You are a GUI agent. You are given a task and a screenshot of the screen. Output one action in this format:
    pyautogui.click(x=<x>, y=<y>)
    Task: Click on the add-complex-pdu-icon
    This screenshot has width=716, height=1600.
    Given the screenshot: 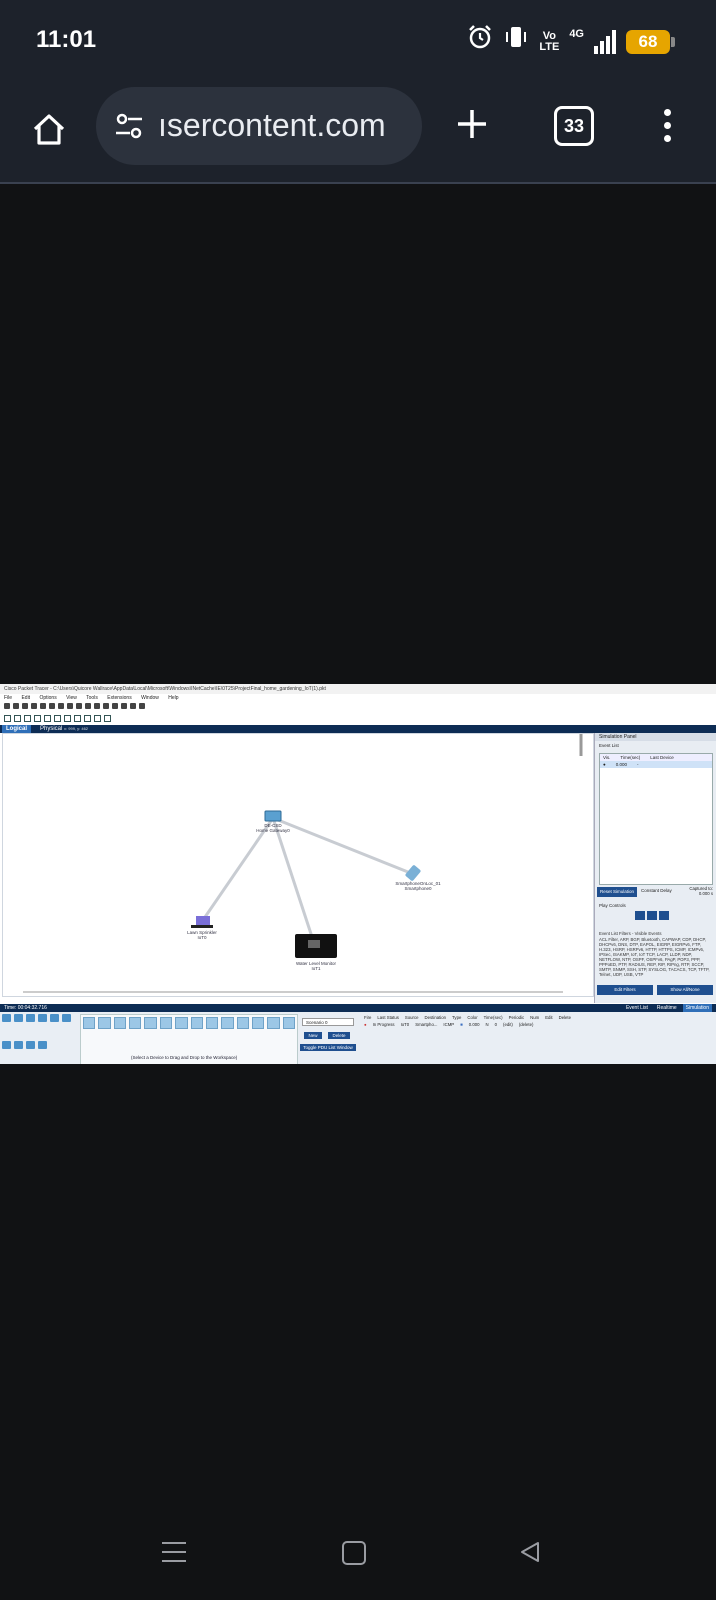 What is the action you would take?
    pyautogui.click(x=107, y=718)
    